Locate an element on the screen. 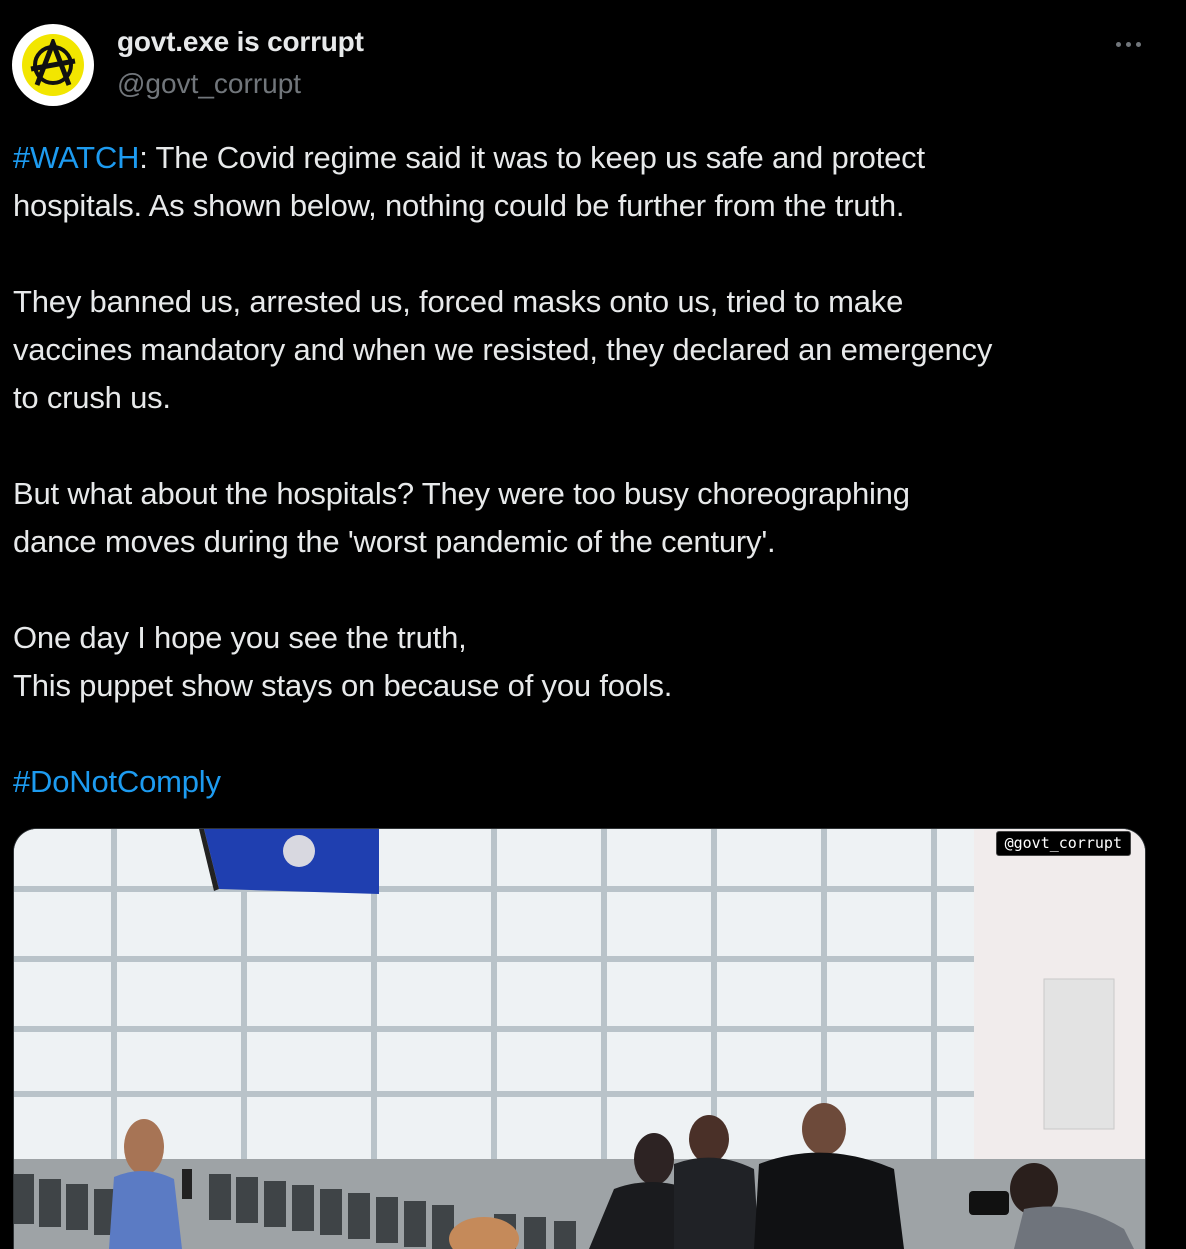  video-watermark: @govt_corrupt is located at coordinates (1063, 843).